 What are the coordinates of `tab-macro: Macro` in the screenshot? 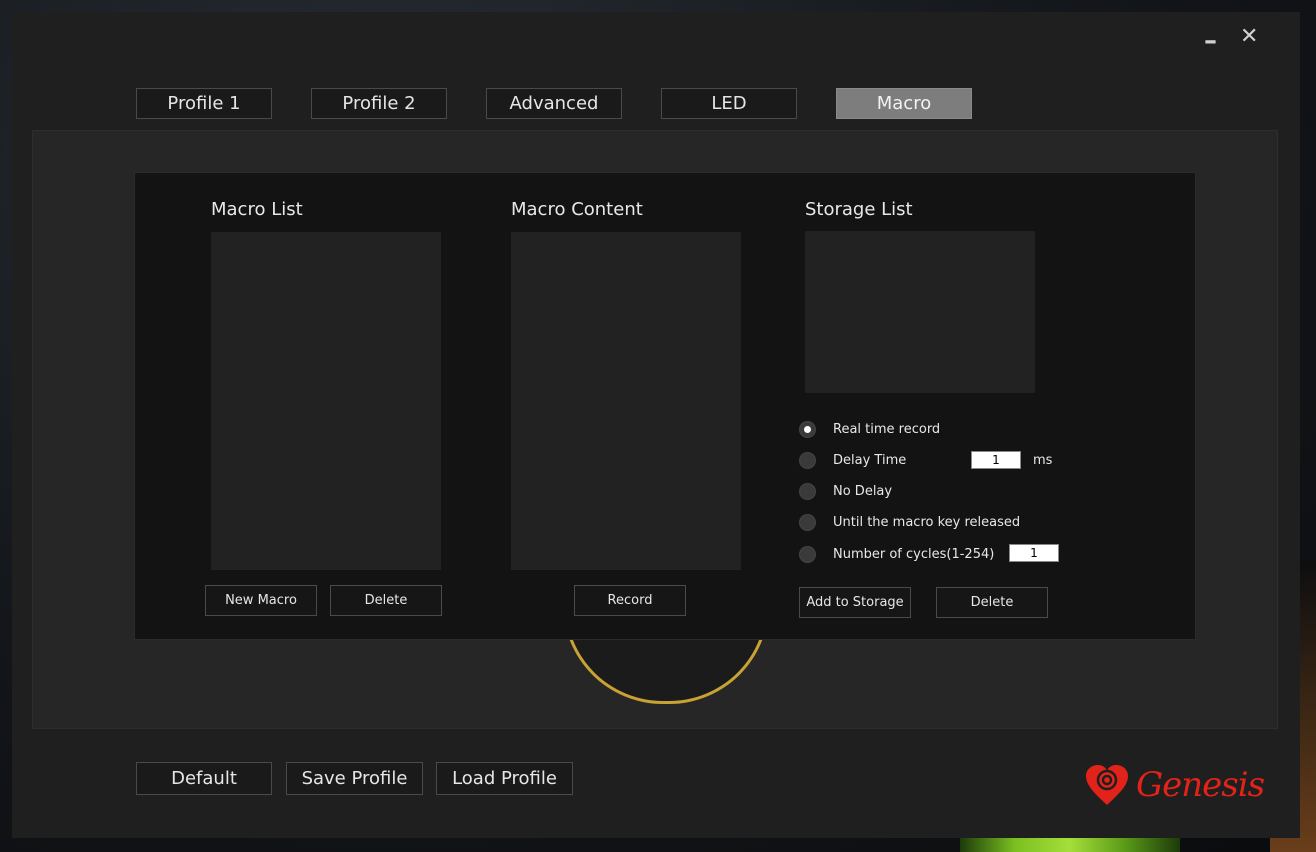 It's located at (904, 103).